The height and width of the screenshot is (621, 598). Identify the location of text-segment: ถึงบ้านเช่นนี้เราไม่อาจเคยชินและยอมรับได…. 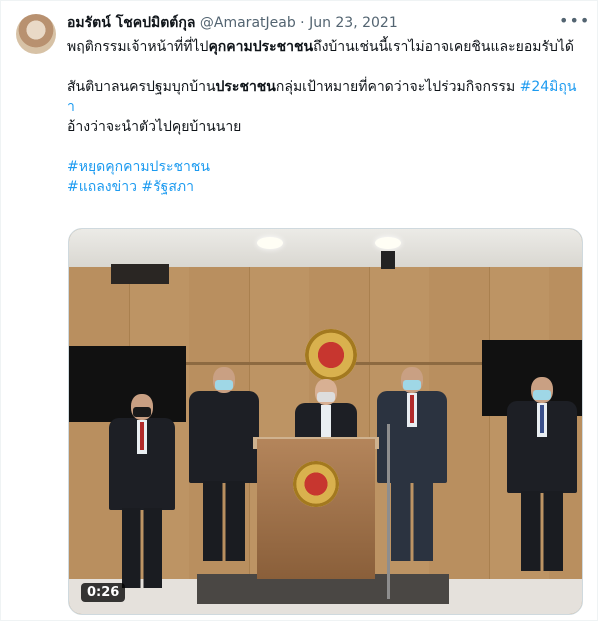
(444, 47).